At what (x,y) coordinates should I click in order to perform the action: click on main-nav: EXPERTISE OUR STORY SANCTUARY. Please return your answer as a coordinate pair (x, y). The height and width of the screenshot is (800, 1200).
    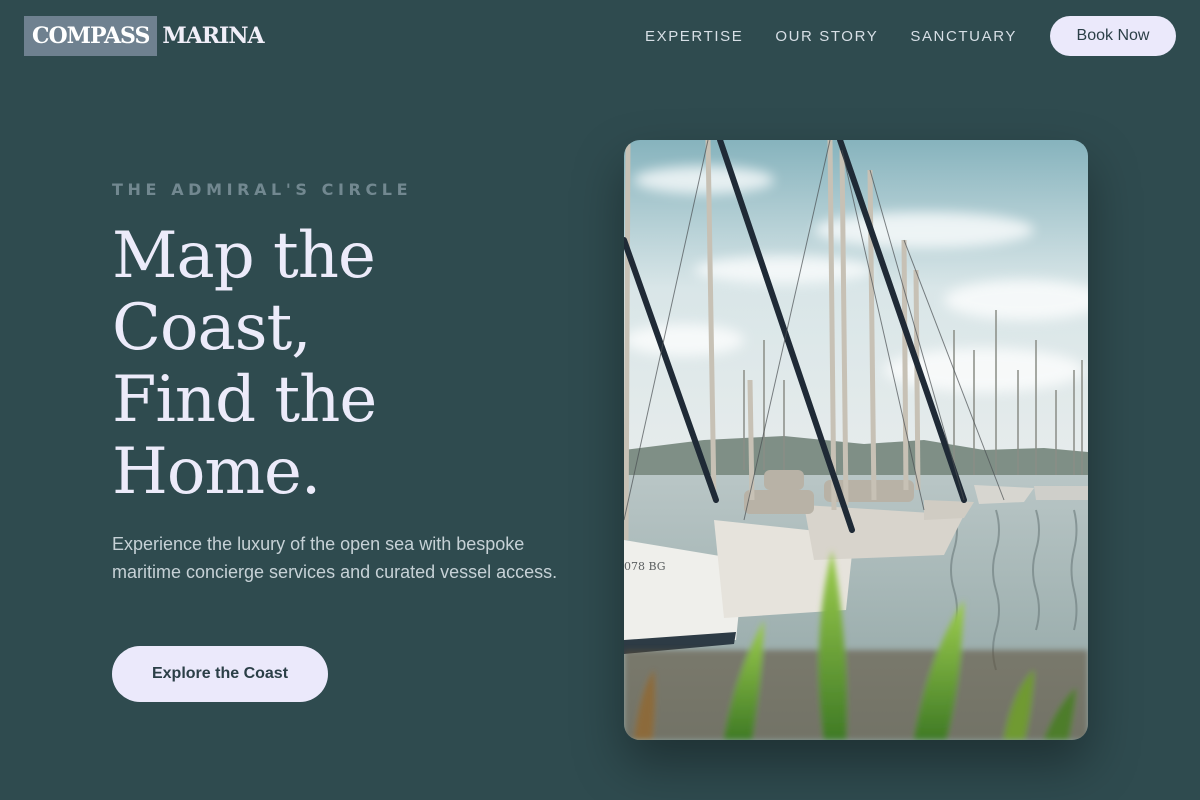
    Looking at the image, I should click on (831, 36).